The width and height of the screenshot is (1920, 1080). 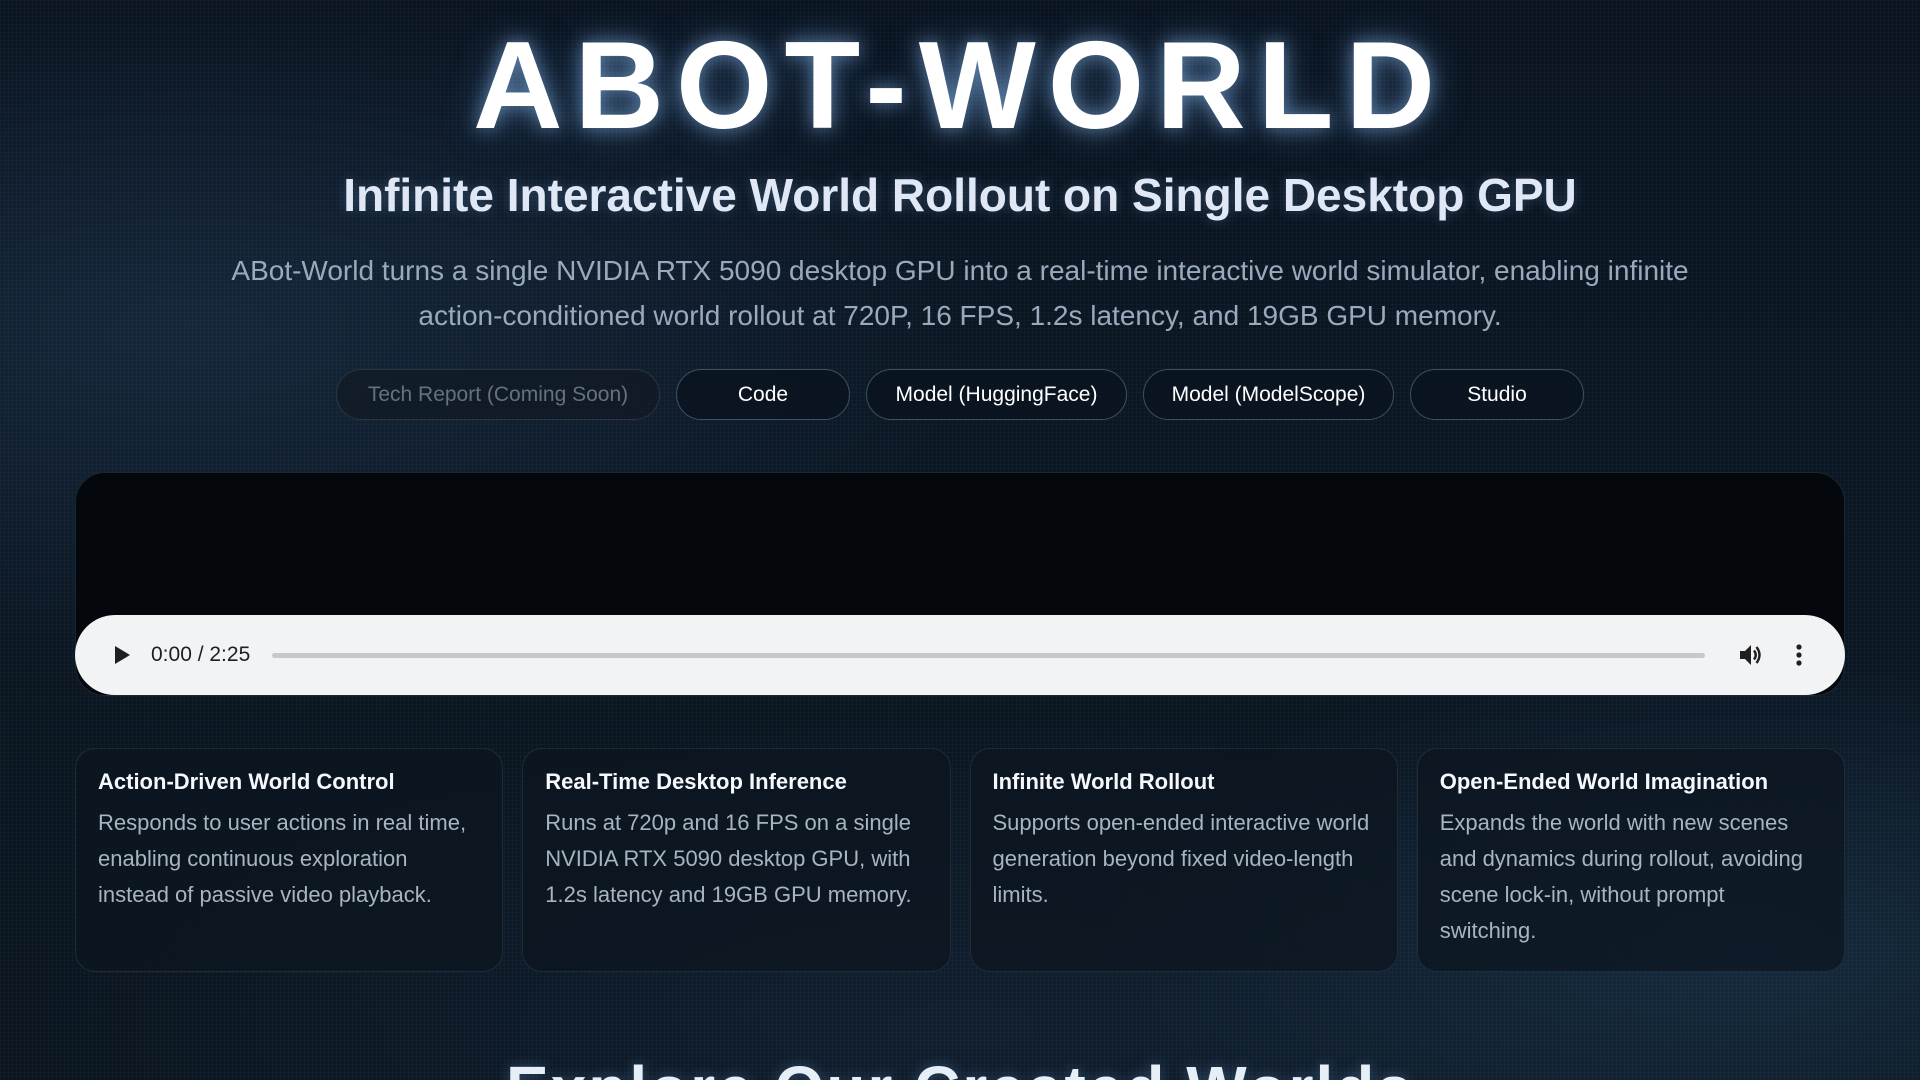 What do you see at coordinates (696, 781) in the screenshot?
I see `feature-card-title: Real-Time Desktop Inference` at bounding box center [696, 781].